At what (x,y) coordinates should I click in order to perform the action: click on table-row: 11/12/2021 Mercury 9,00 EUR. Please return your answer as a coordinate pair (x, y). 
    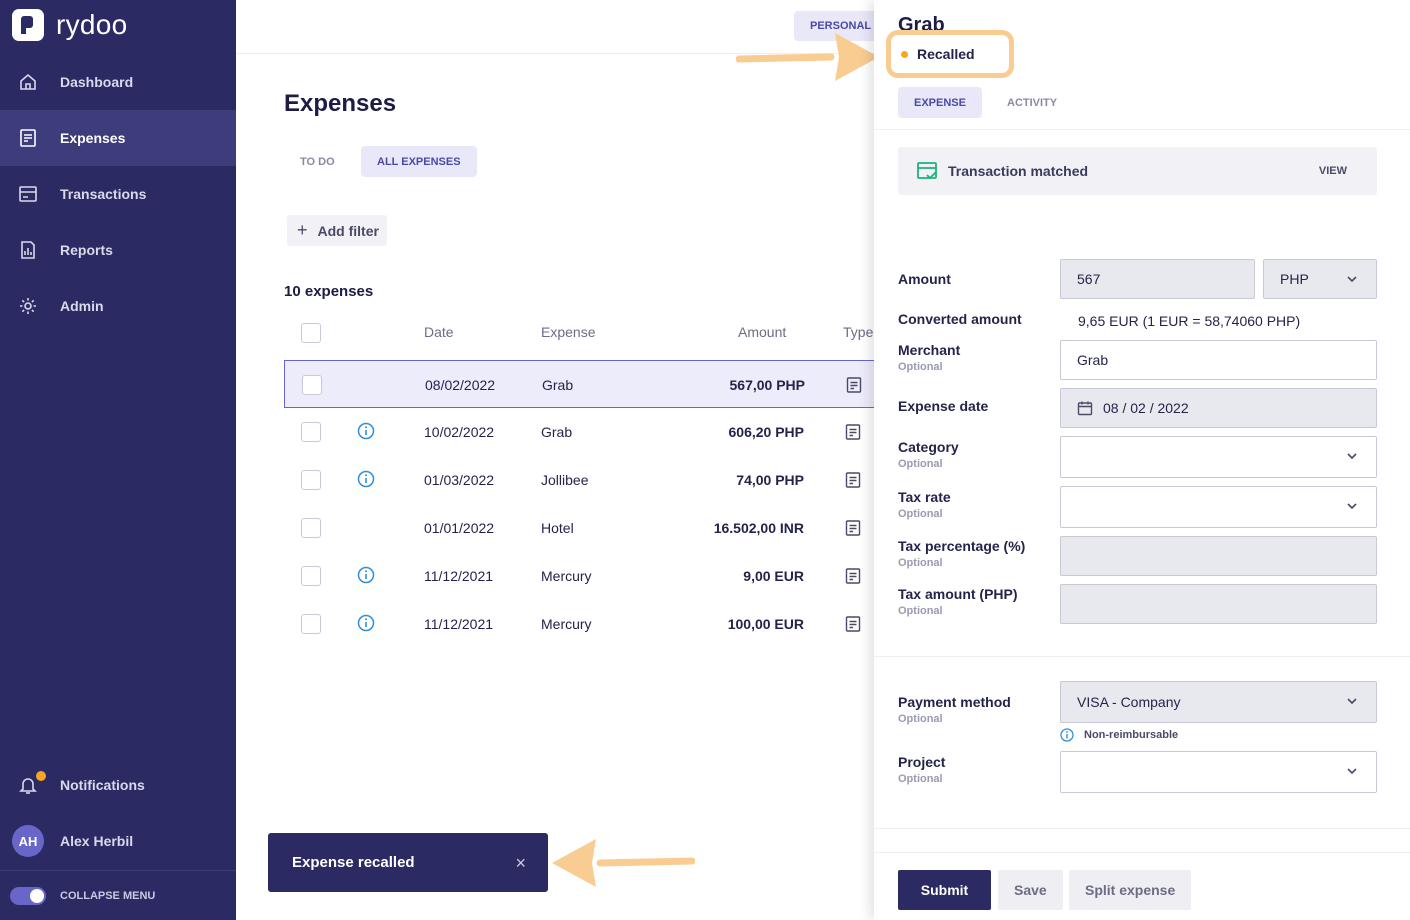
    Looking at the image, I should click on (584, 576).